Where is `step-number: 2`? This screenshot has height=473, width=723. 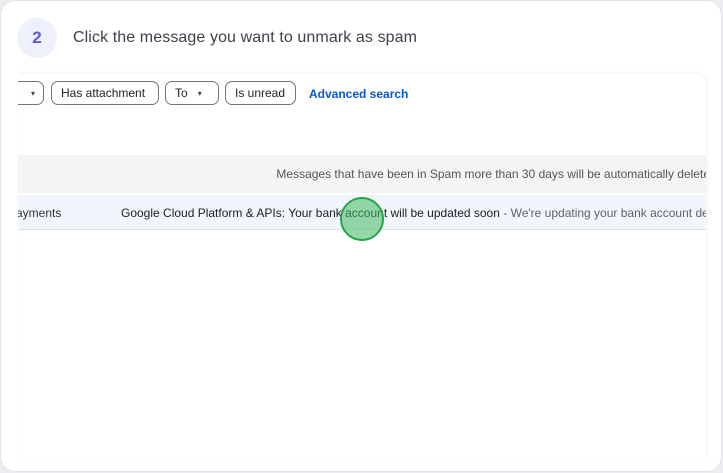
step-number: 2 is located at coordinates (37, 37).